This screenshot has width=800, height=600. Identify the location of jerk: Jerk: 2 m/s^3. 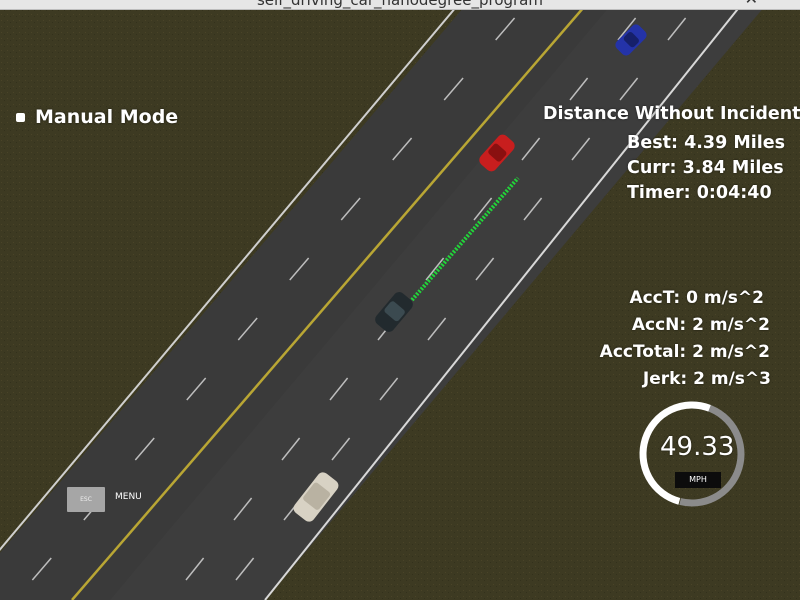
(706, 379).